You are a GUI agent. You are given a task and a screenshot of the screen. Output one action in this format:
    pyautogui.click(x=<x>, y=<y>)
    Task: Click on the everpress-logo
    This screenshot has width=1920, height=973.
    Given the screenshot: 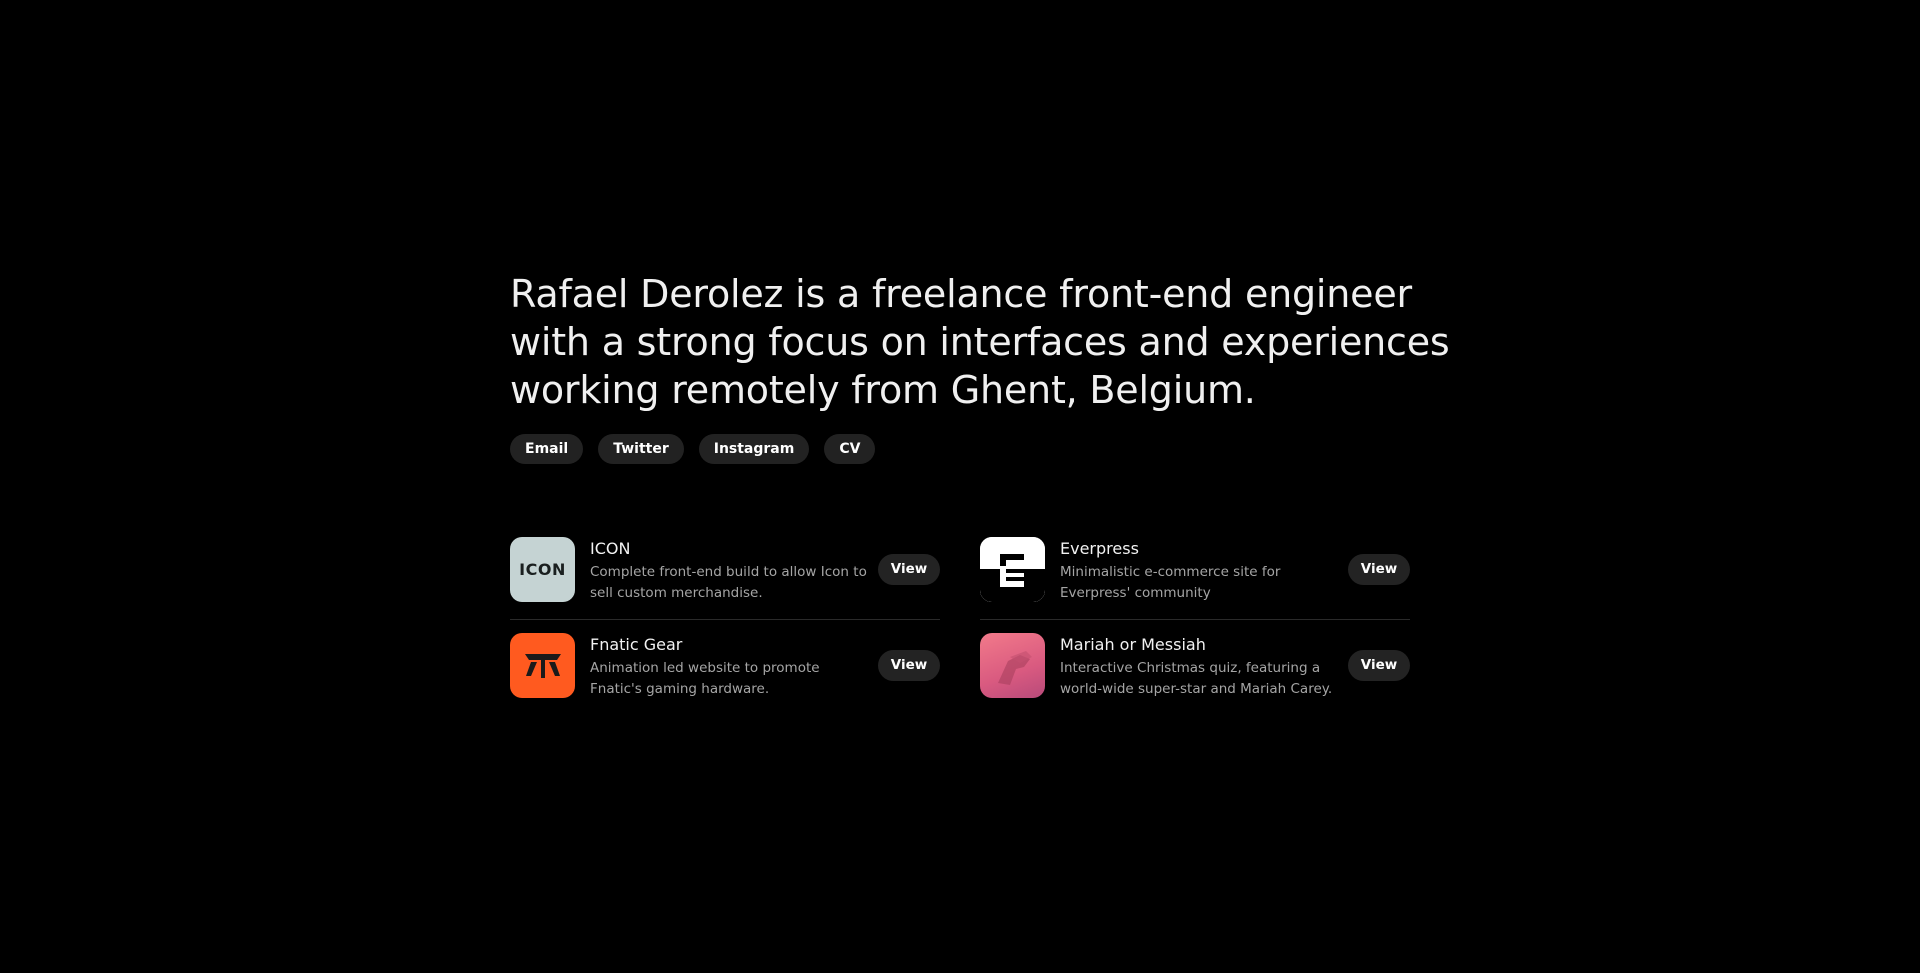 What is the action you would take?
    pyautogui.click(x=1012, y=569)
    